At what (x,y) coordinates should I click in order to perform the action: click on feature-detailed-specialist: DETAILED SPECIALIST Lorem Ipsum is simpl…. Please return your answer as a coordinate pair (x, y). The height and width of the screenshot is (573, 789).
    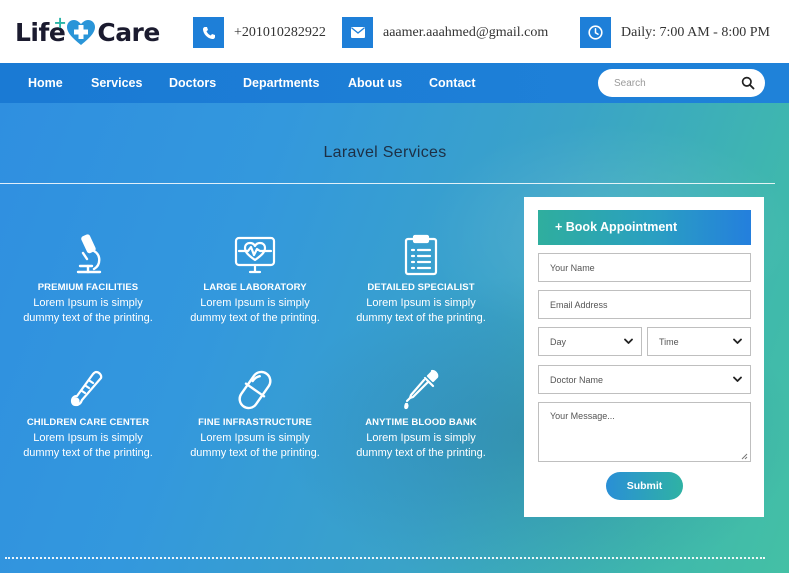
    Looking at the image, I should click on (421, 279).